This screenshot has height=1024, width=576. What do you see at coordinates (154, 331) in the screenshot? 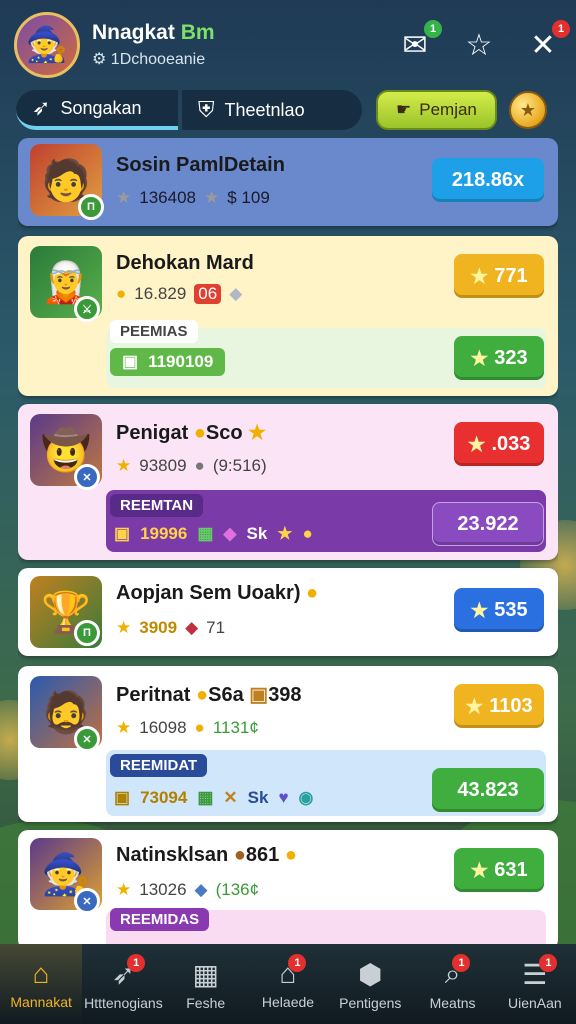
I see `reward-tag: PEEMIAS` at bounding box center [154, 331].